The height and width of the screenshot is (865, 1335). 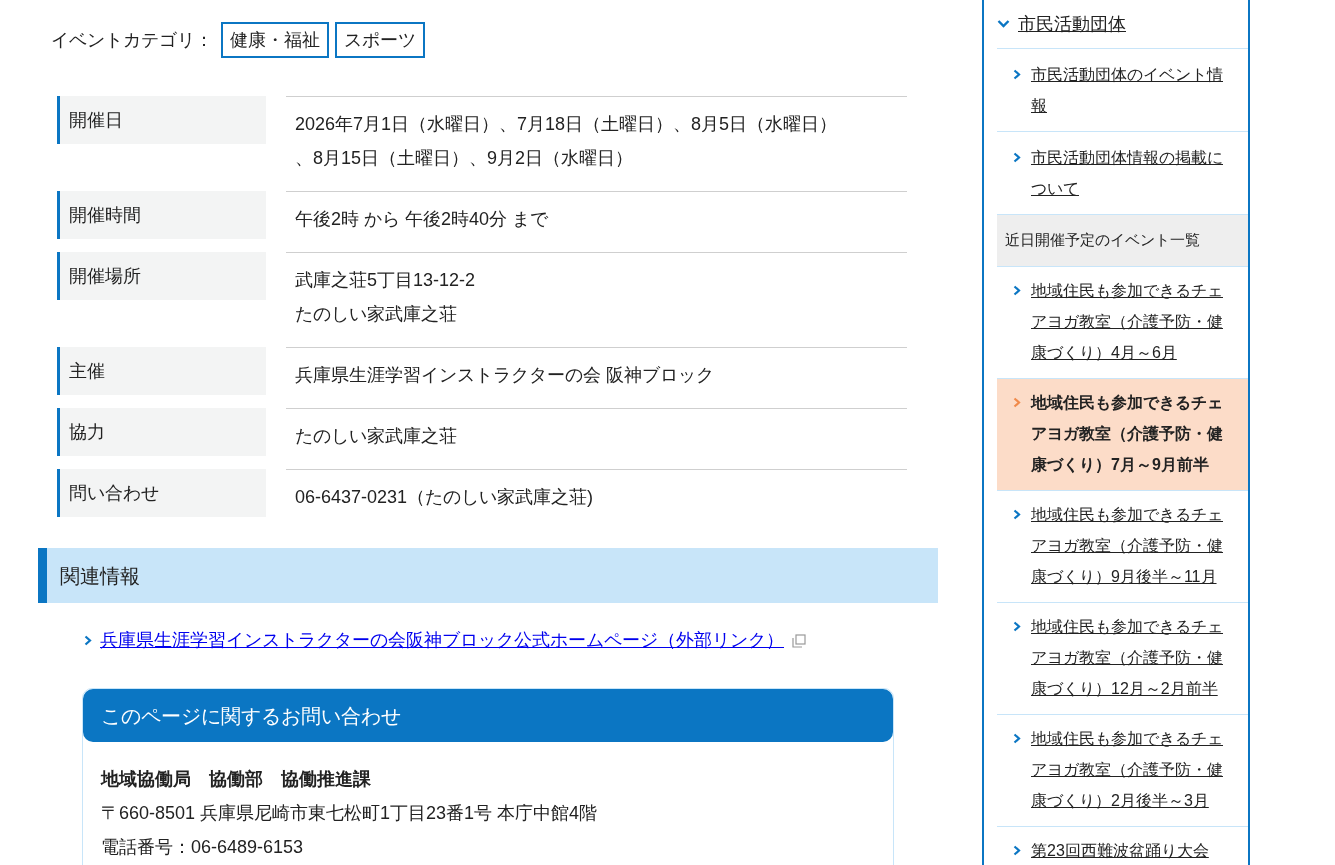 What do you see at coordinates (161, 276) in the screenshot?
I see `detail-label: 開催場所` at bounding box center [161, 276].